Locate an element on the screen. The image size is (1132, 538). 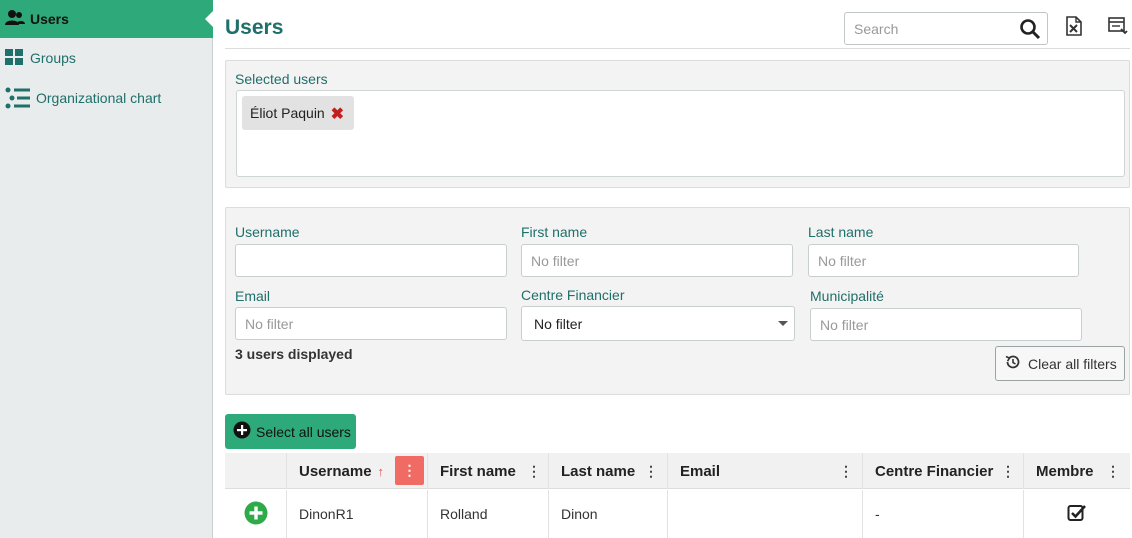
email-filter-placeholder: No filter is located at coordinates (269, 323).